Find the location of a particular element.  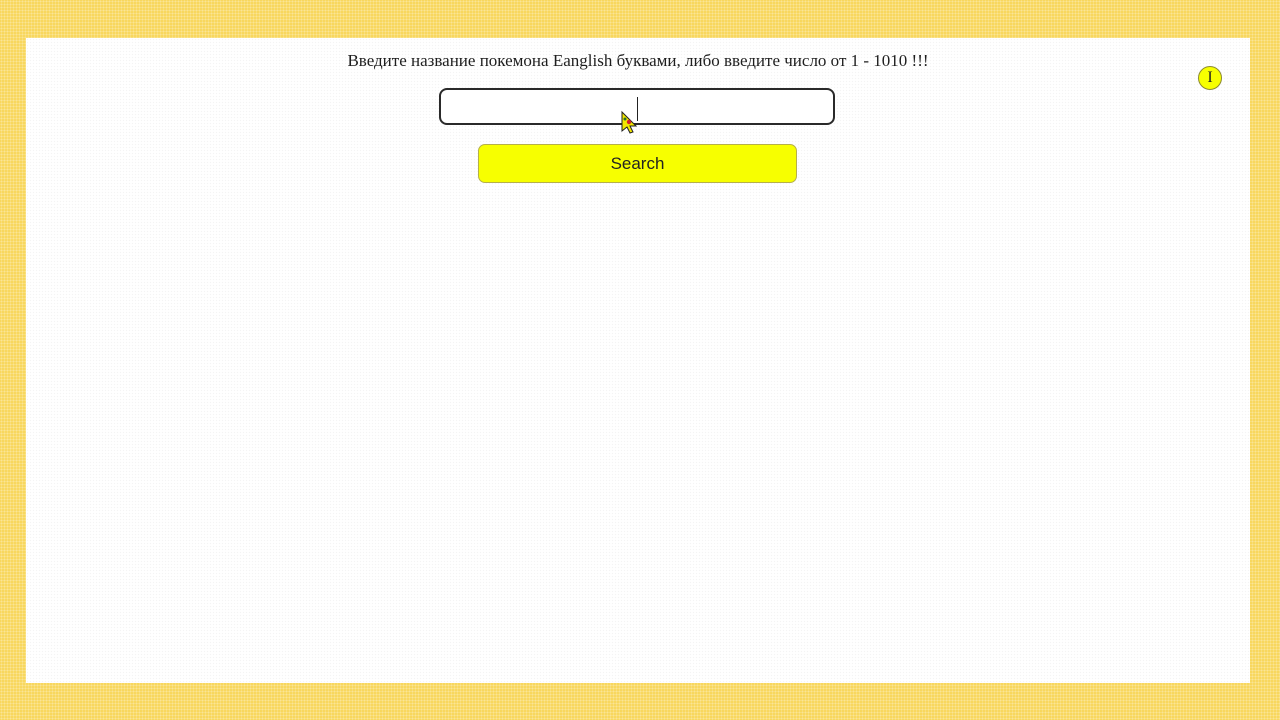

pokeball-hand-cursor-icon is located at coordinates (630, 122).